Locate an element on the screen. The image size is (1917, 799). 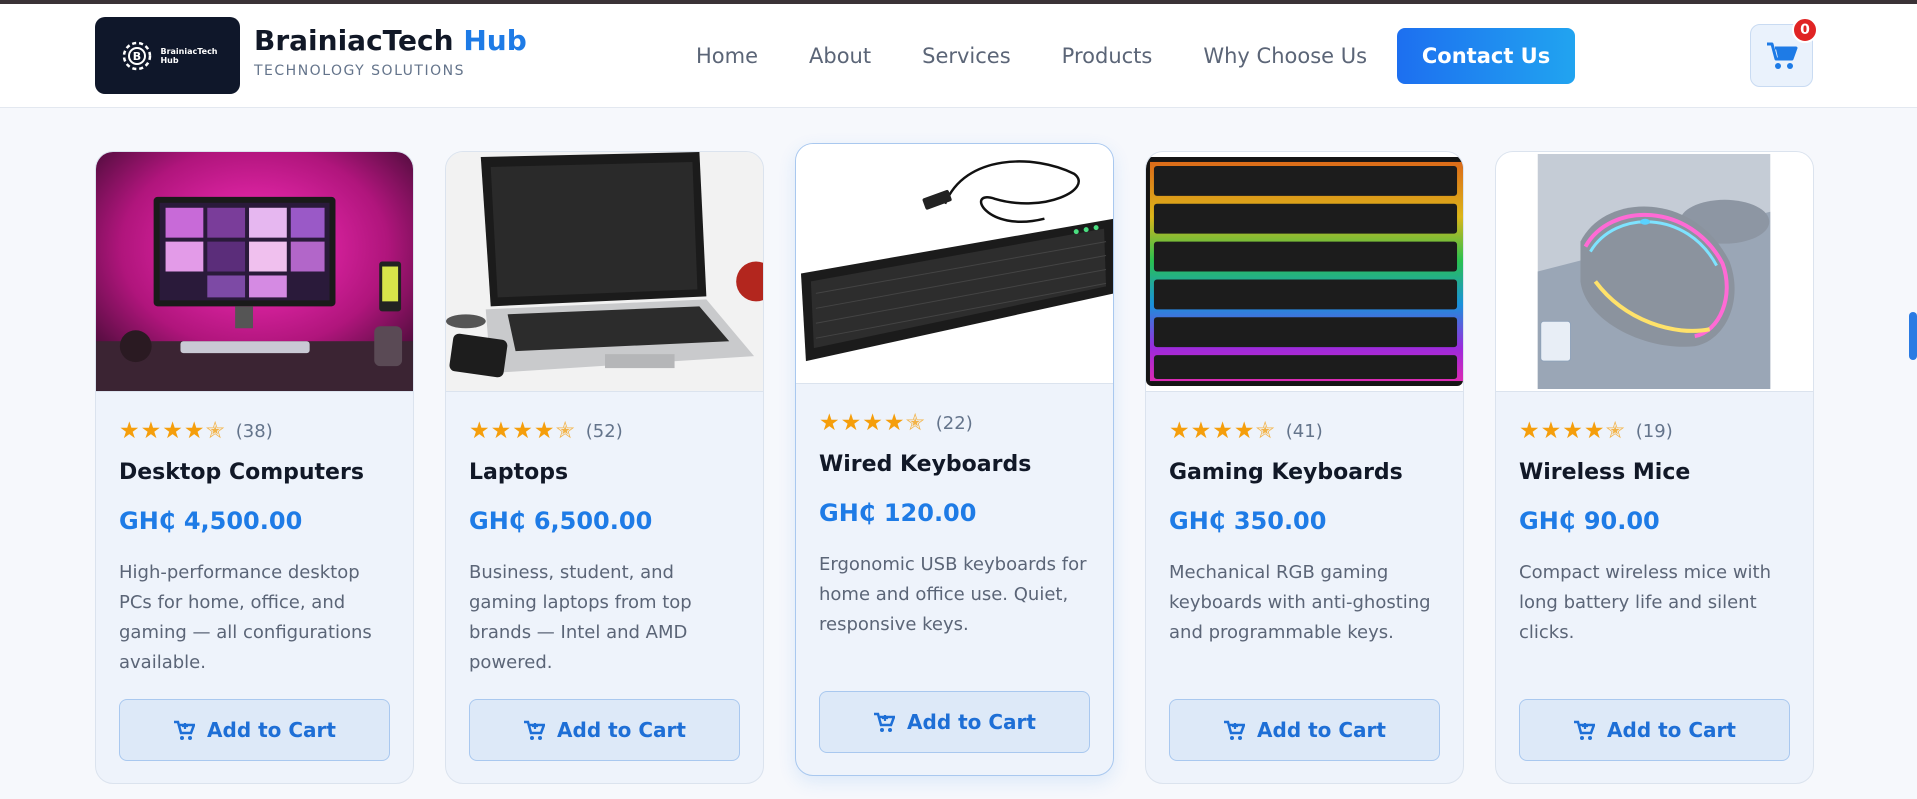
review-count: (22) is located at coordinates (954, 423).